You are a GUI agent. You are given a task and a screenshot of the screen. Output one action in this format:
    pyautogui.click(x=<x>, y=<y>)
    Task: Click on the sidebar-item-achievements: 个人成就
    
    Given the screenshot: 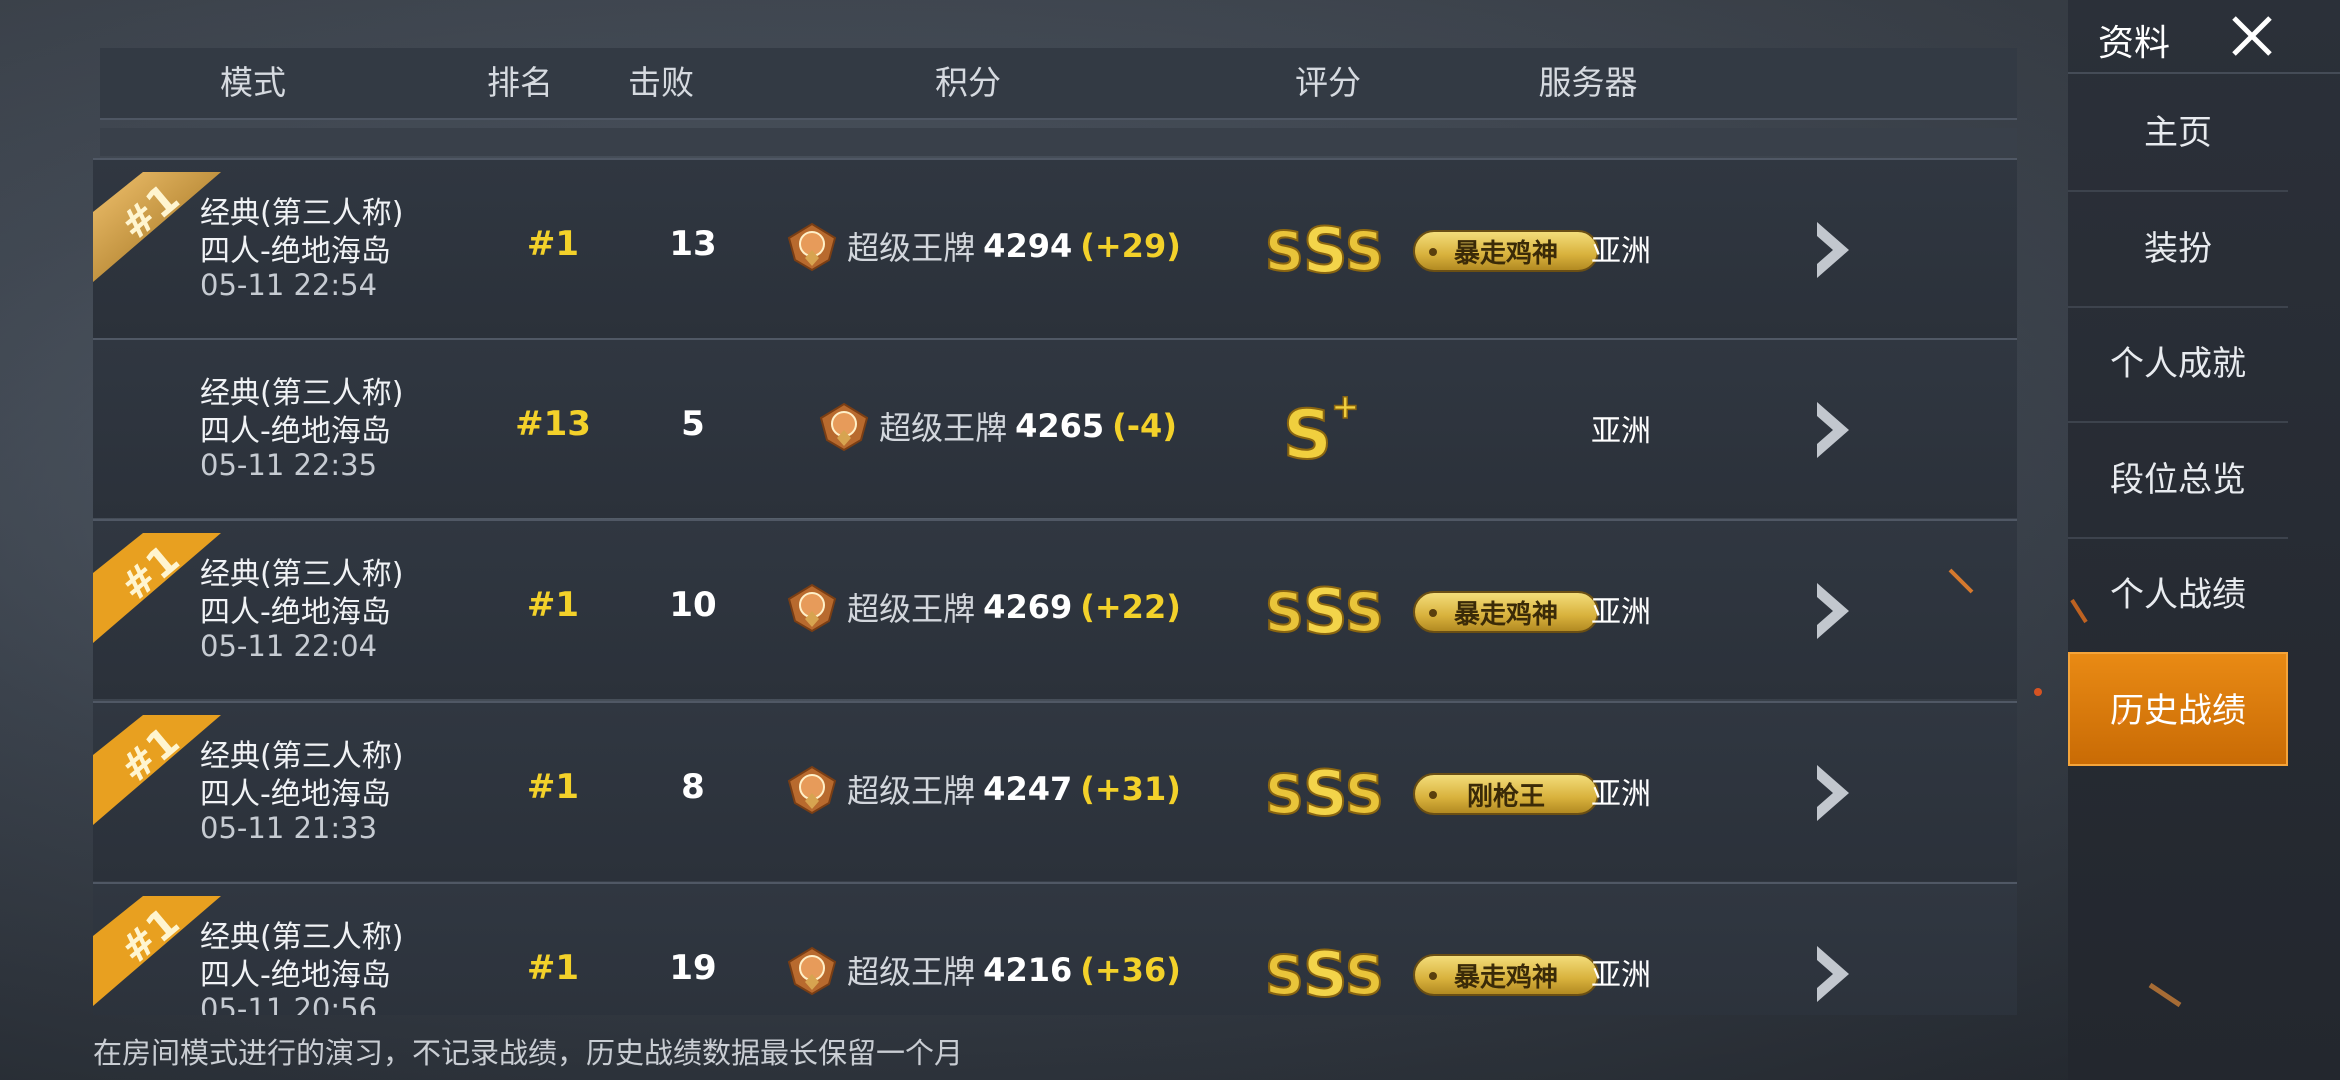 What is the action you would take?
    pyautogui.click(x=2178, y=365)
    